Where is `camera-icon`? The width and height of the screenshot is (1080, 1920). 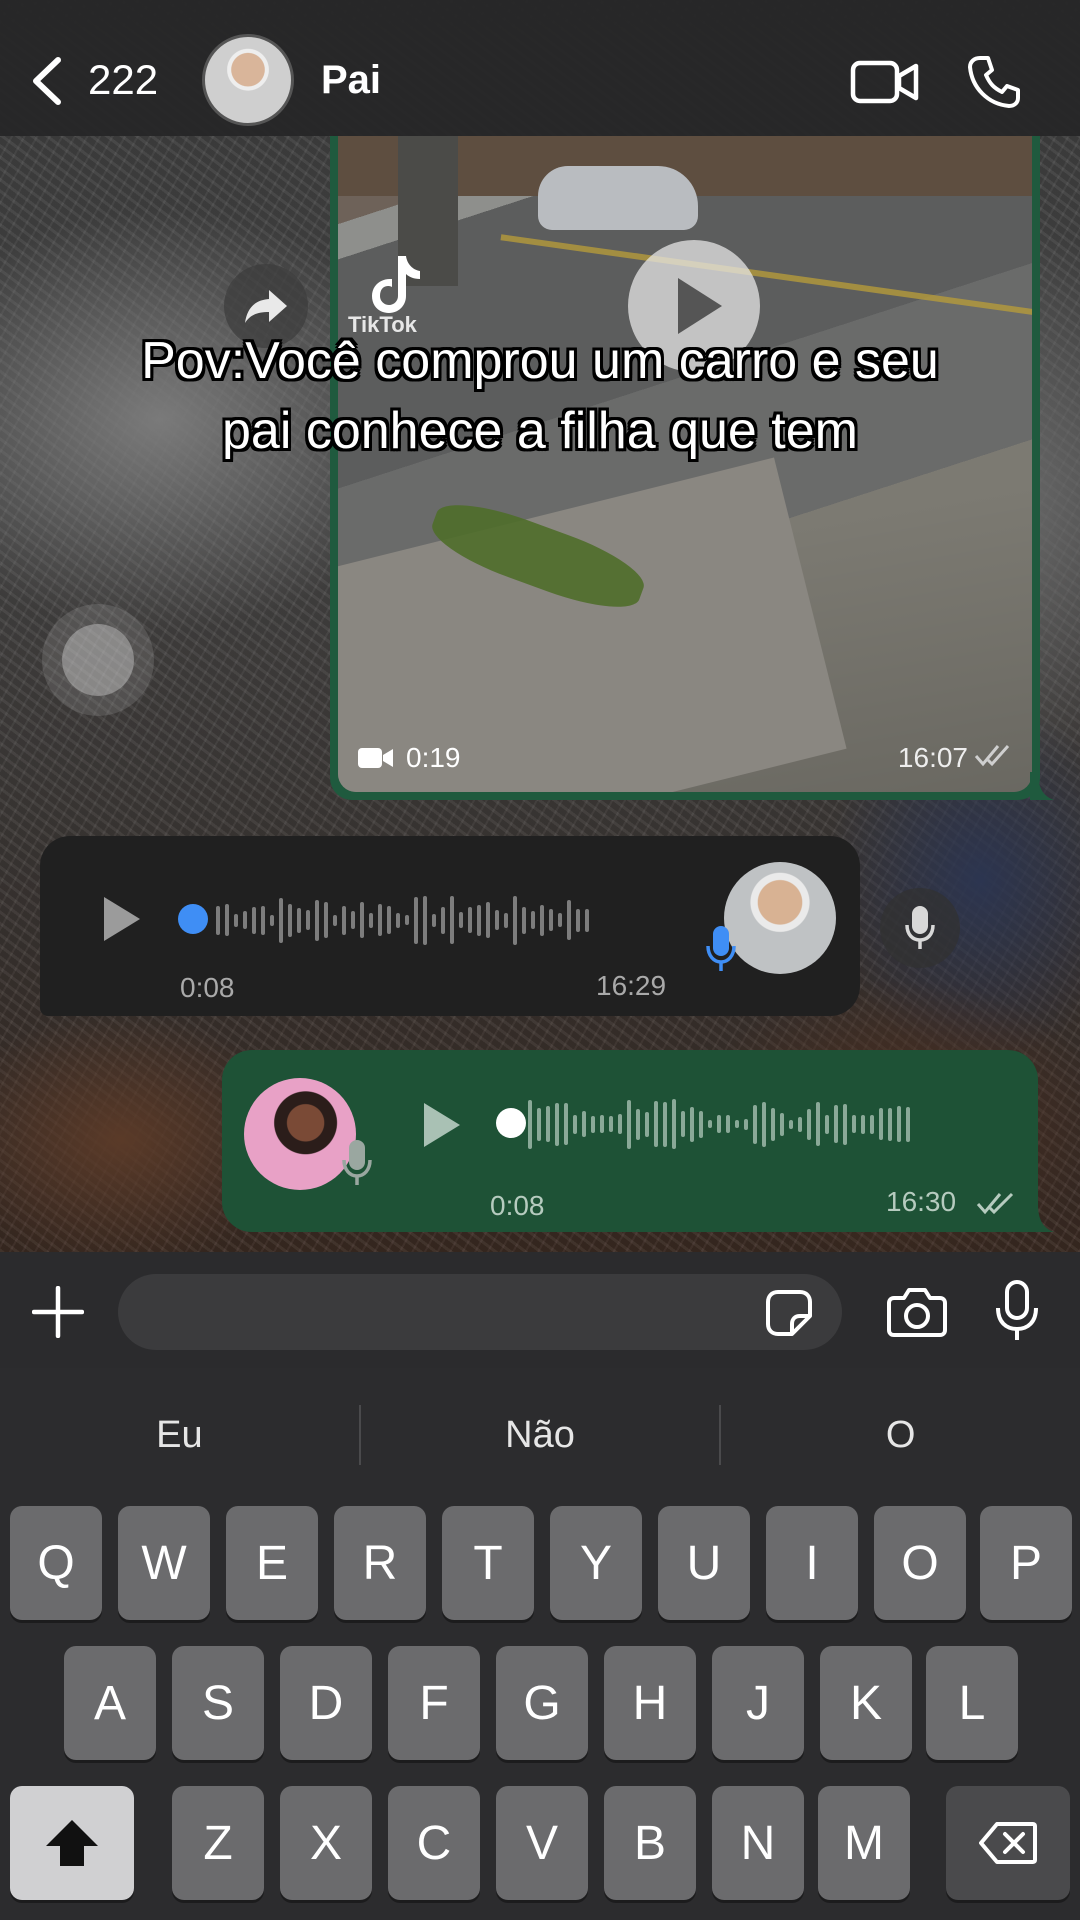
camera-icon is located at coordinates (917, 1312).